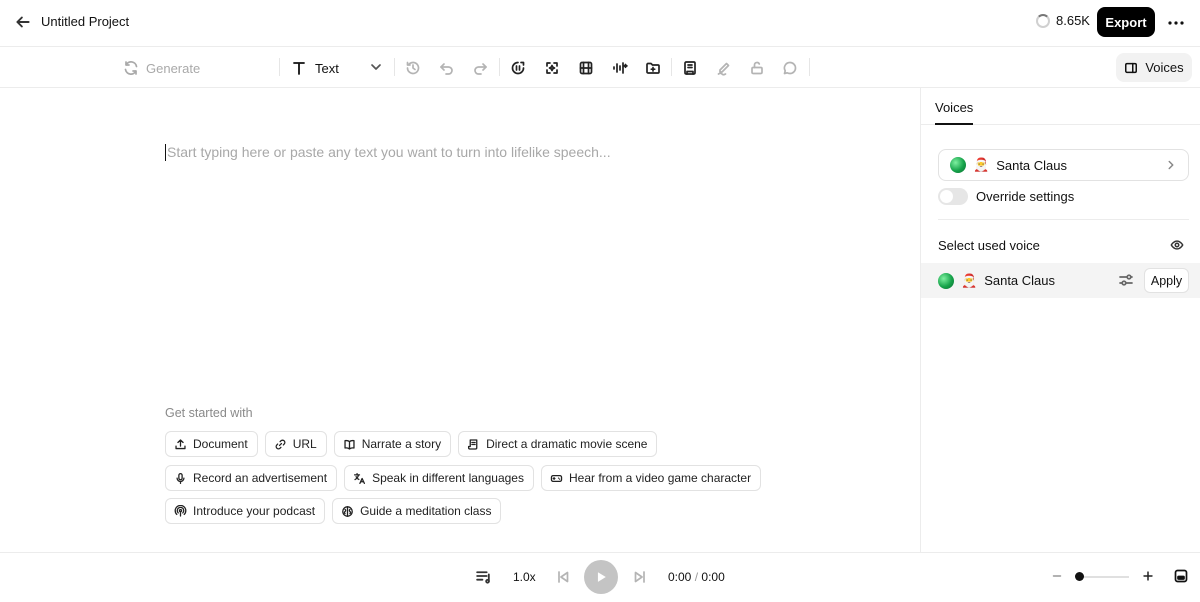 This screenshot has width=1200, height=602. I want to click on chevron-right-icon, so click(1171, 165).